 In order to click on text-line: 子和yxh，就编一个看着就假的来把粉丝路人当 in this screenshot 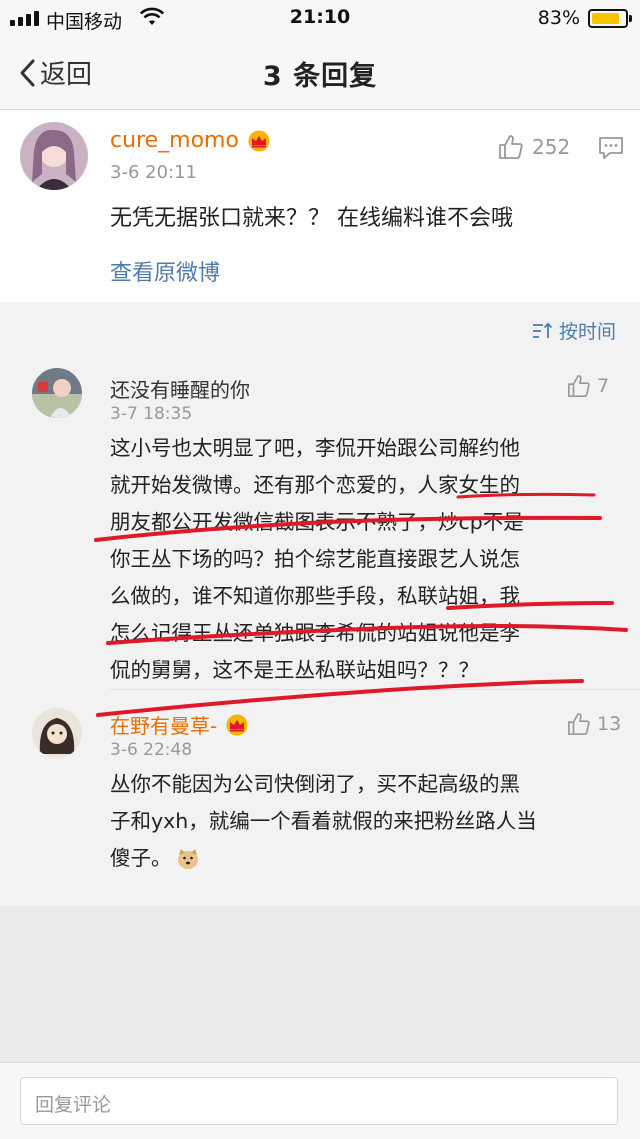, I will do `click(323, 821)`.